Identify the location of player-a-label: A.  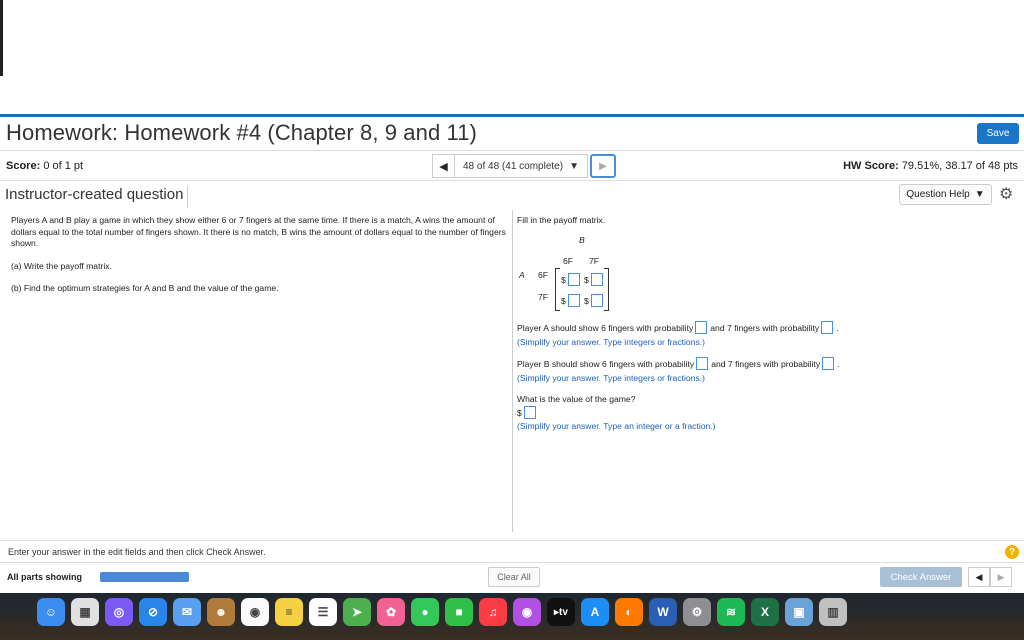
(522, 275).